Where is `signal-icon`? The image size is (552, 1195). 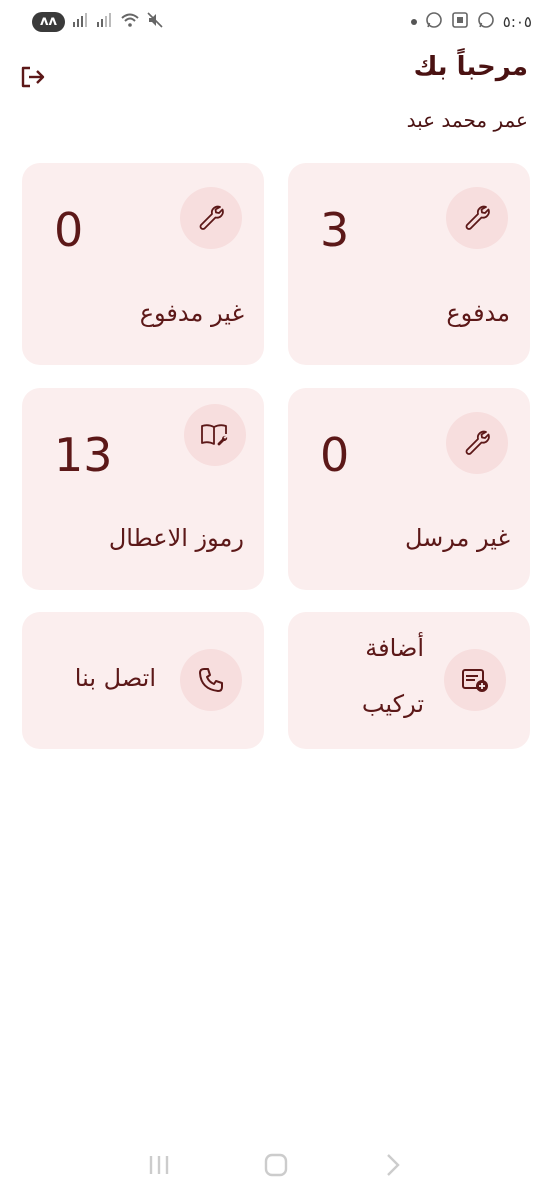
signal-icon is located at coordinates (80, 22).